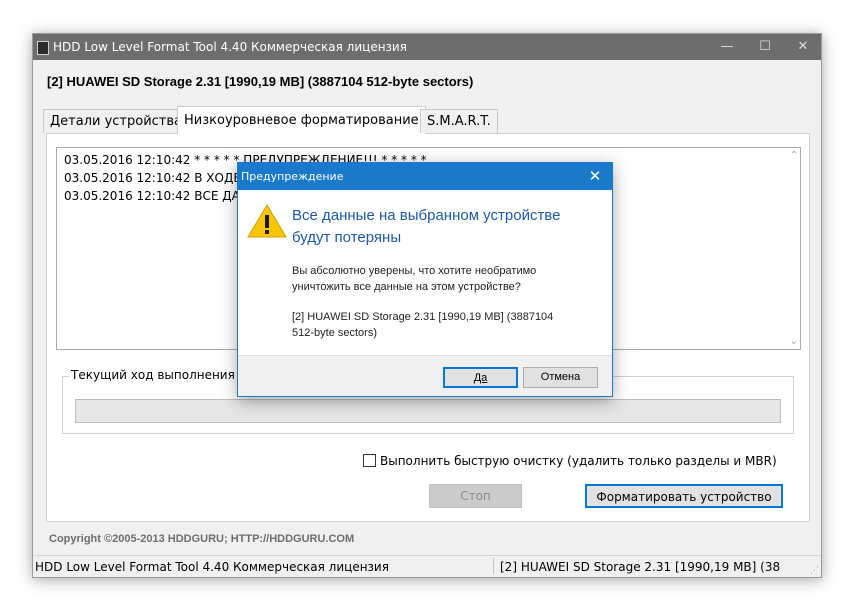 The height and width of the screenshot is (610, 856). Describe the element at coordinates (727, 47) in the screenshot. I see `minimize-button: —` at that location.